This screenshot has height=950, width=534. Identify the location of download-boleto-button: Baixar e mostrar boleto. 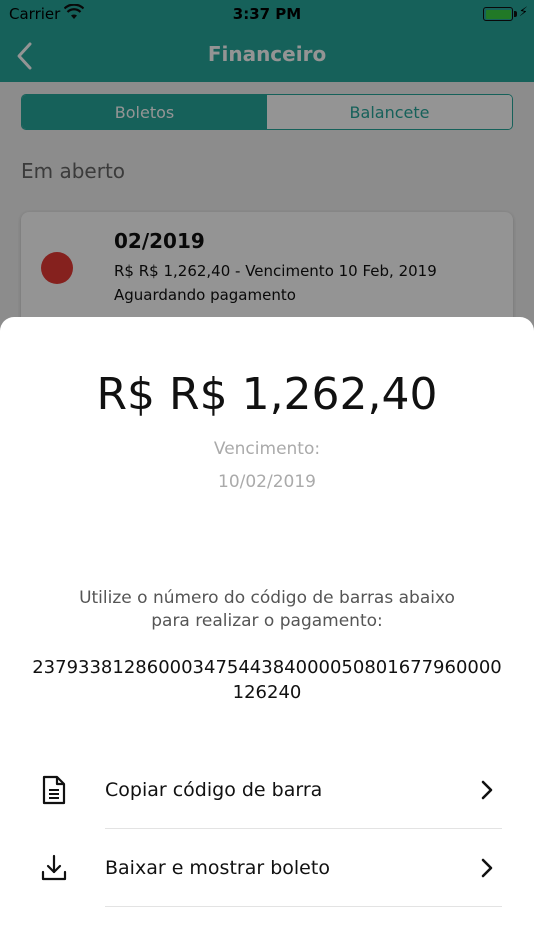
(267, 868).